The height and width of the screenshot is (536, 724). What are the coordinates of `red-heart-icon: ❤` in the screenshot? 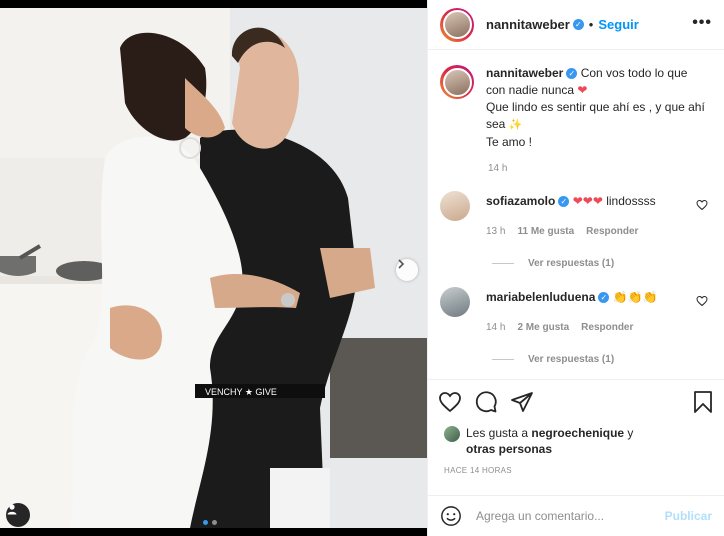 It's located at (582, 90).